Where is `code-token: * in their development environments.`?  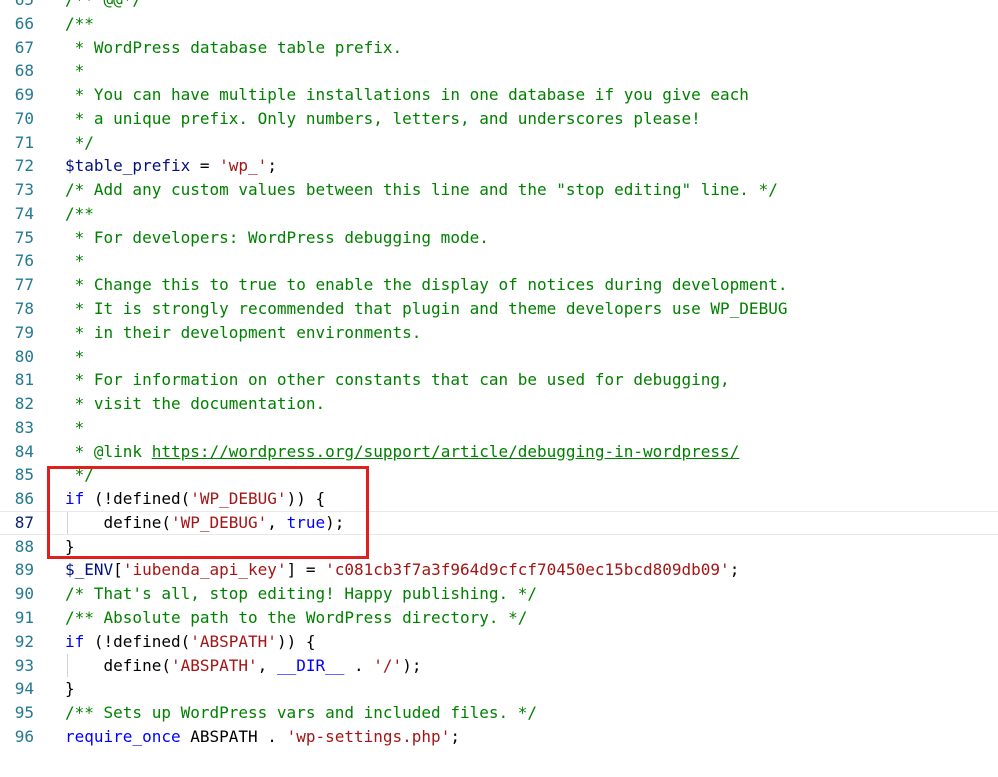 code-token: * in their development environments. is located at coordinates (243, 332).